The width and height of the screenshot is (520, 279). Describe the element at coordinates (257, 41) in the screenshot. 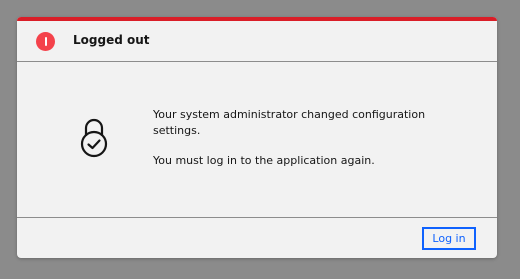

I see `dialog-header: Logged out` at that location.